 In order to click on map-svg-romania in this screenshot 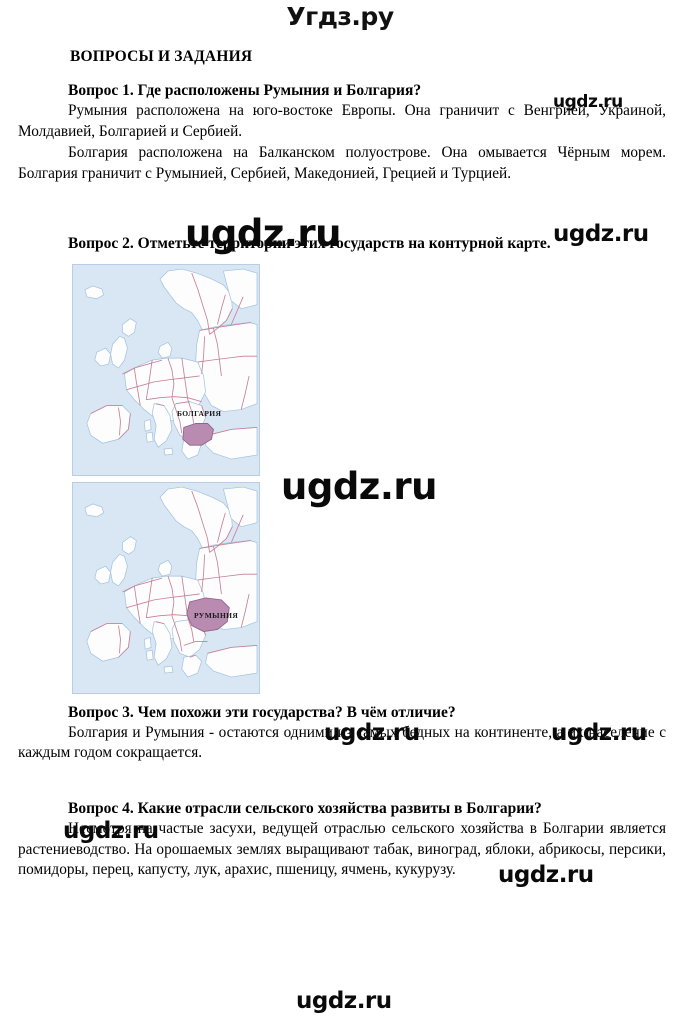, I will do `click(166, 587)`.